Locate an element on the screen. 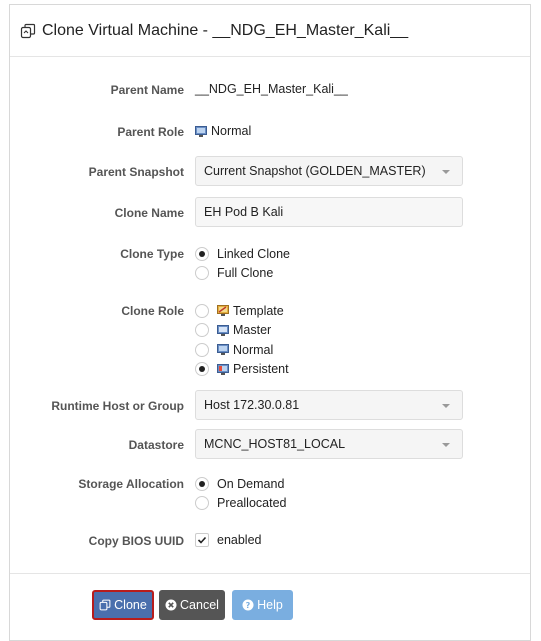 This screenshot has width=541, height=641. clone-button-label: Clone is located at coordinates (130, 605).